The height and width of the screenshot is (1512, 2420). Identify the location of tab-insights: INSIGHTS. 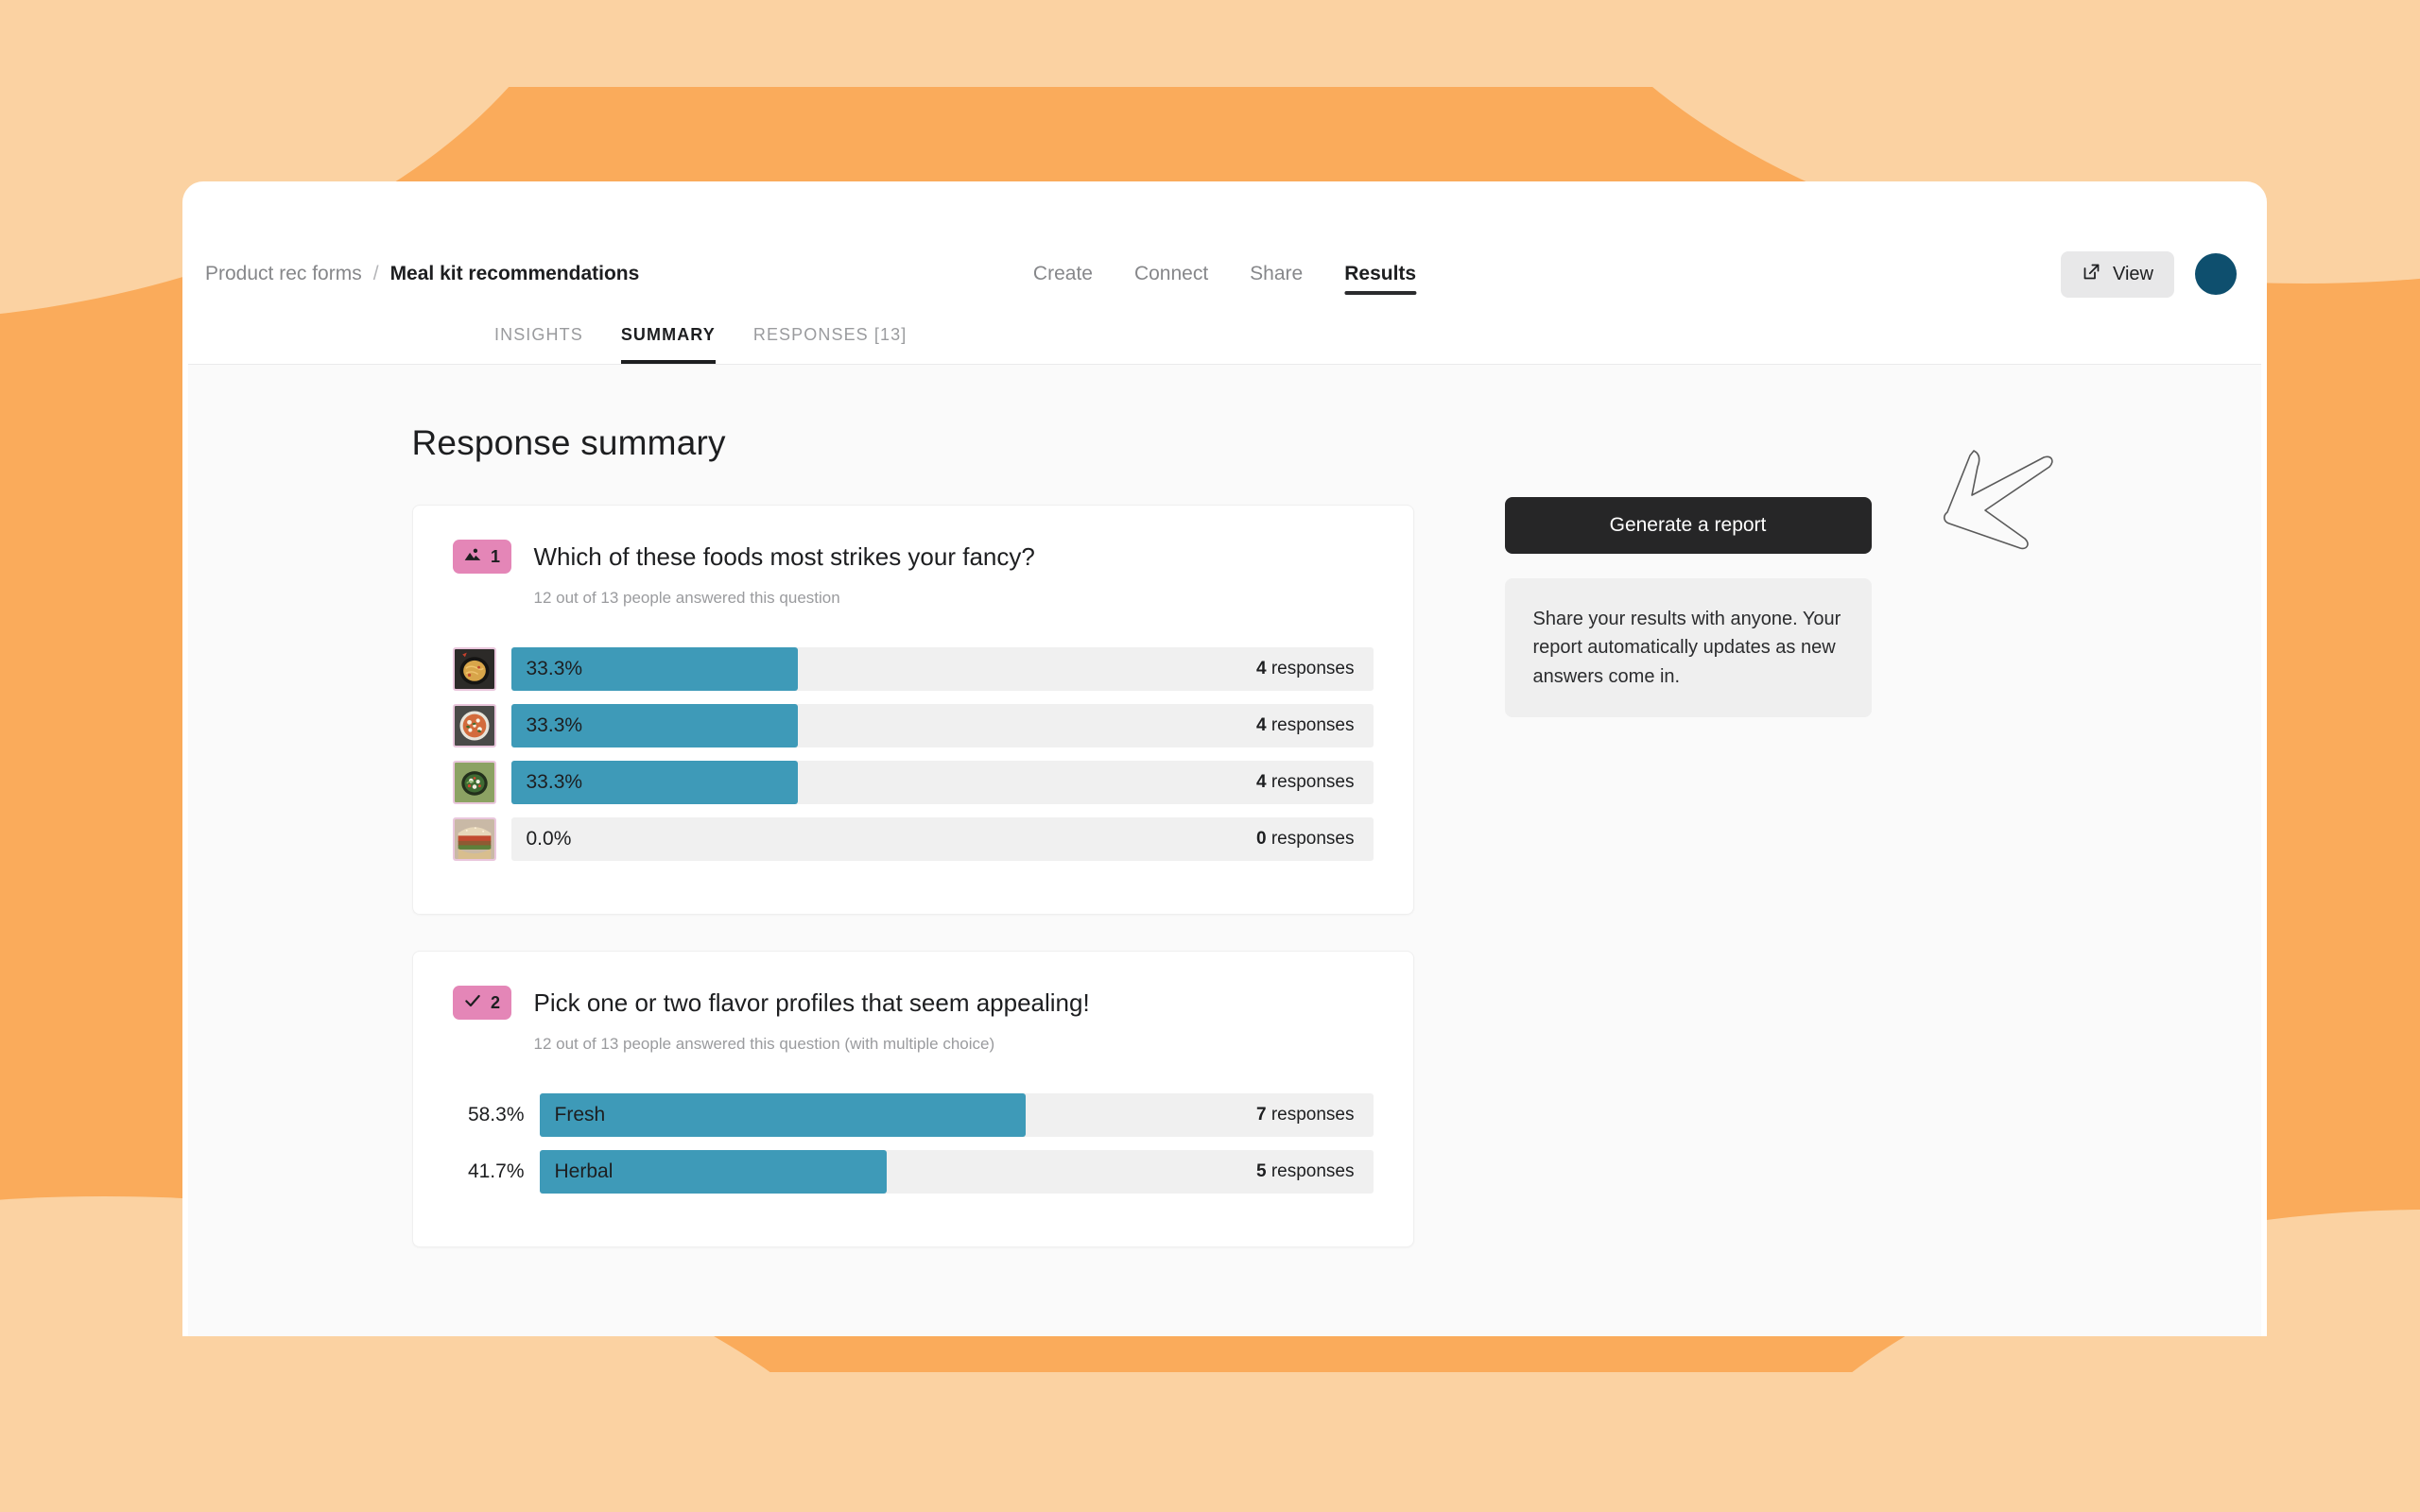
(538, 335).